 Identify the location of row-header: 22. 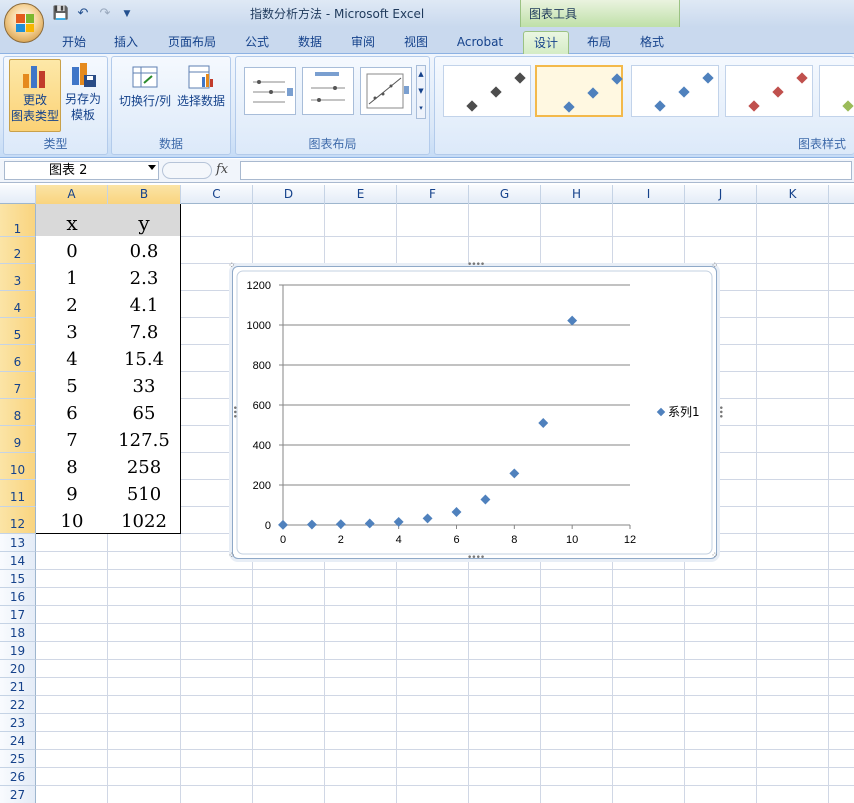
(18, 705).